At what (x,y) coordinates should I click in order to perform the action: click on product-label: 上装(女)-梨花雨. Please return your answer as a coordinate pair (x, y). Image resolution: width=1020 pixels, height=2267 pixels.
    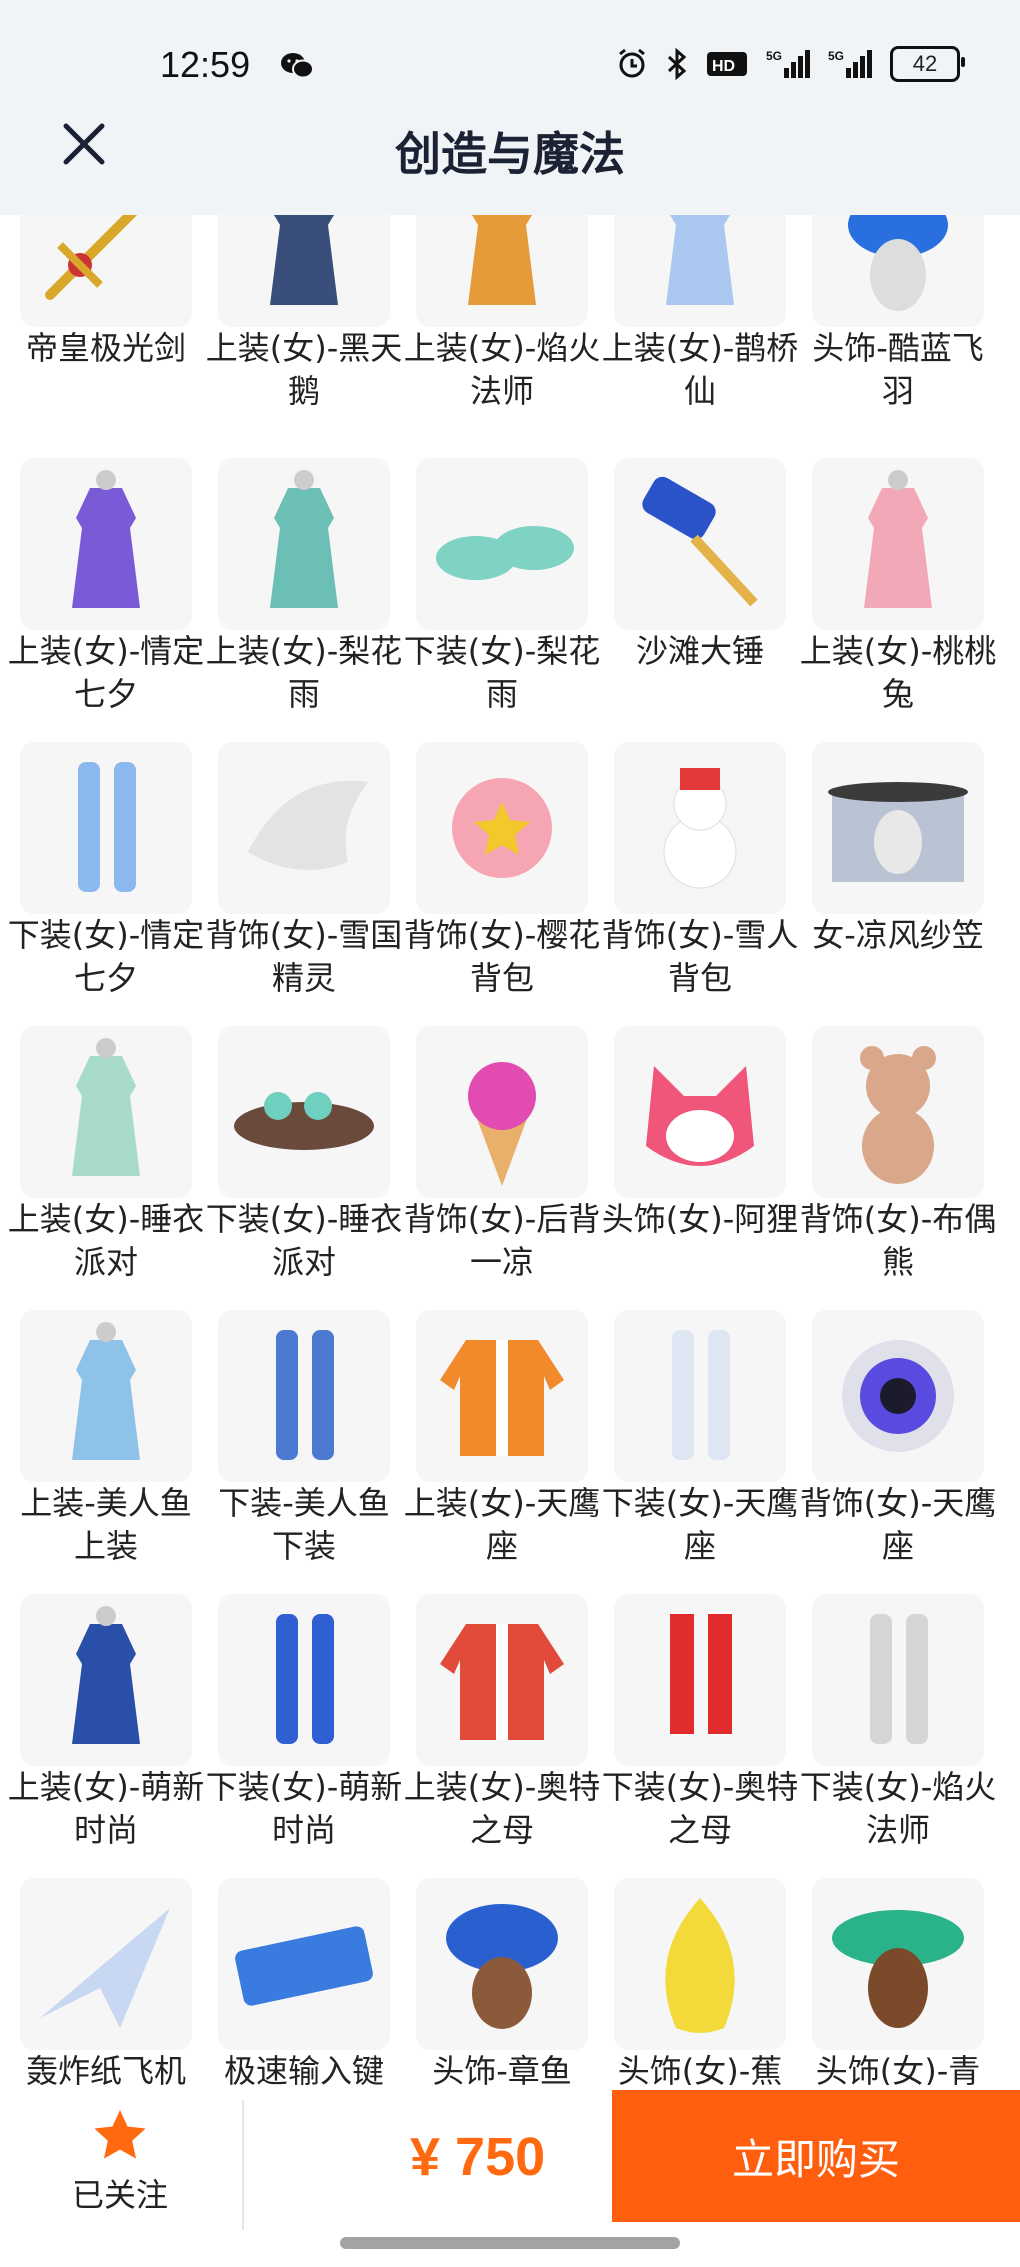
    Looking at the image, I should click on (304, 672).